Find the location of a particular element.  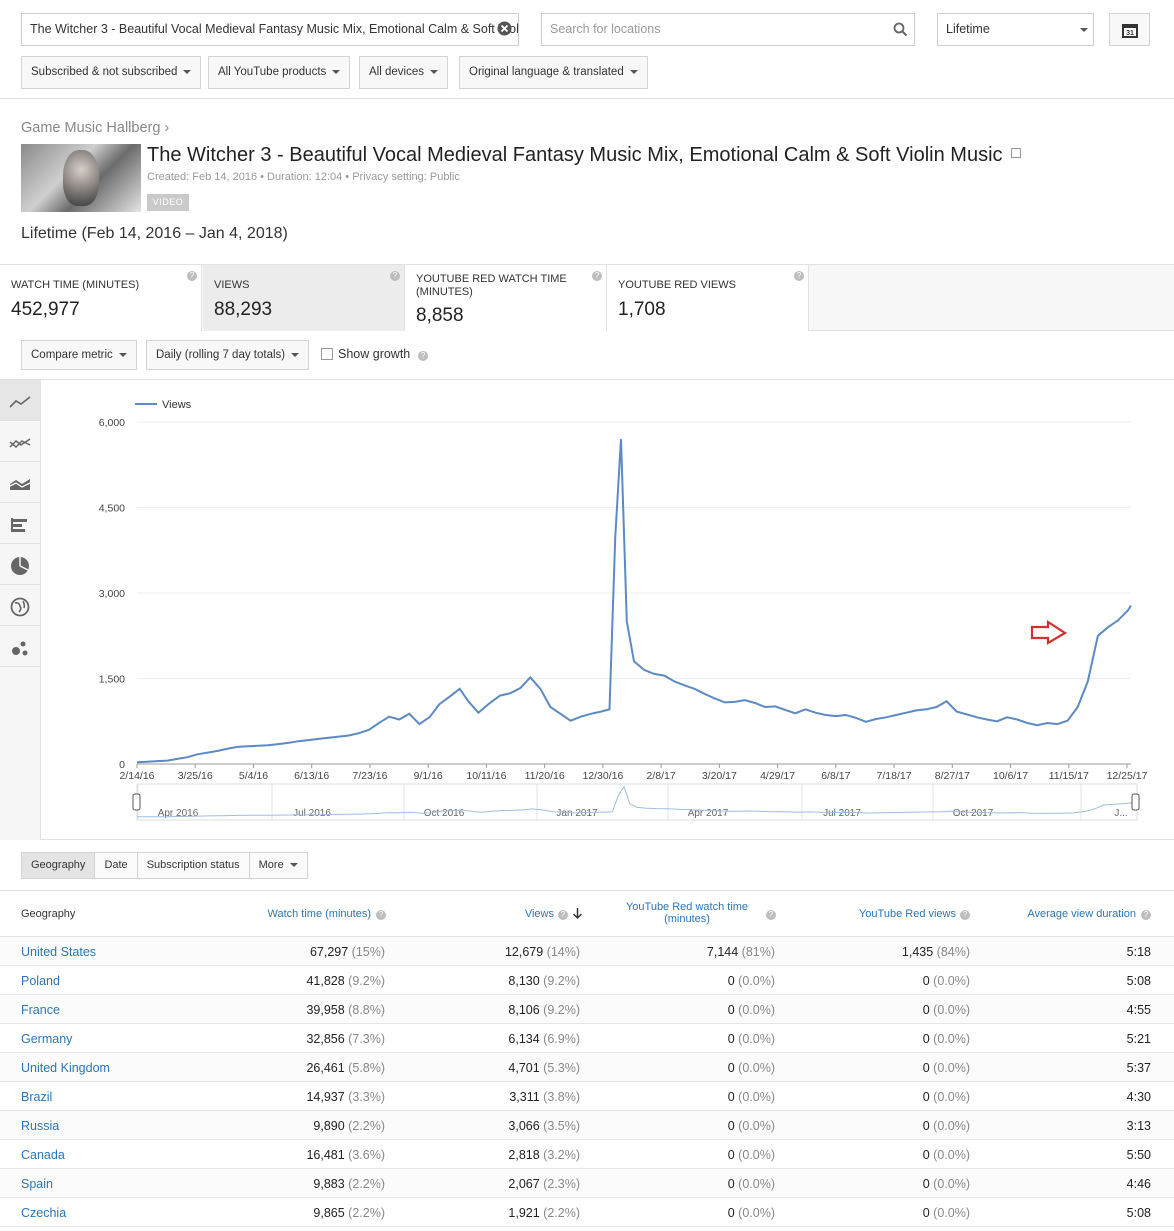

red-arrow-annotation is located at coordinates (1049, 632).